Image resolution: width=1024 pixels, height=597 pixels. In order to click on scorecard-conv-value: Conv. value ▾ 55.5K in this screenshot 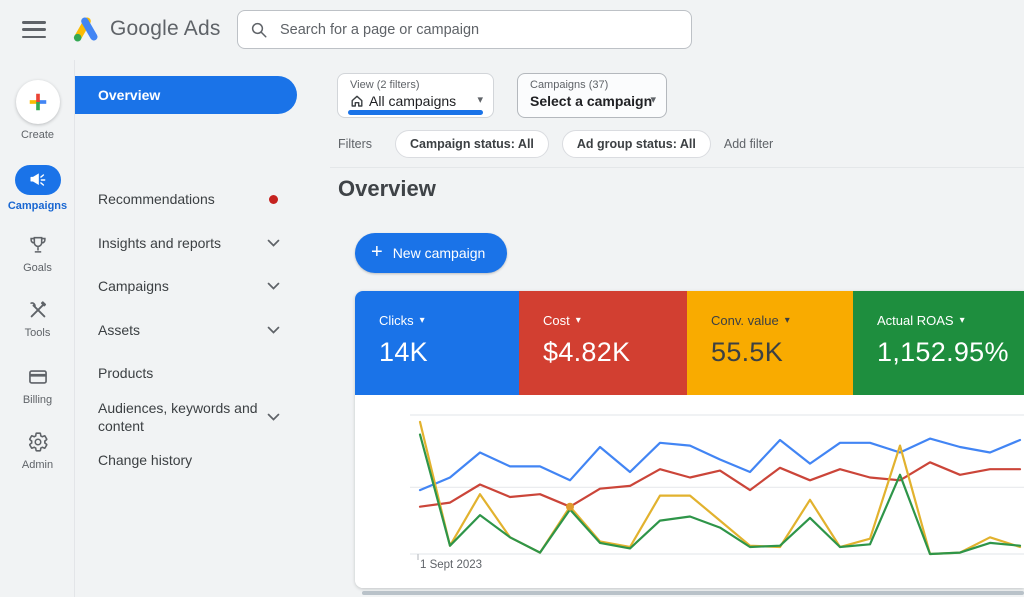, I will do `click(770, 343)`.